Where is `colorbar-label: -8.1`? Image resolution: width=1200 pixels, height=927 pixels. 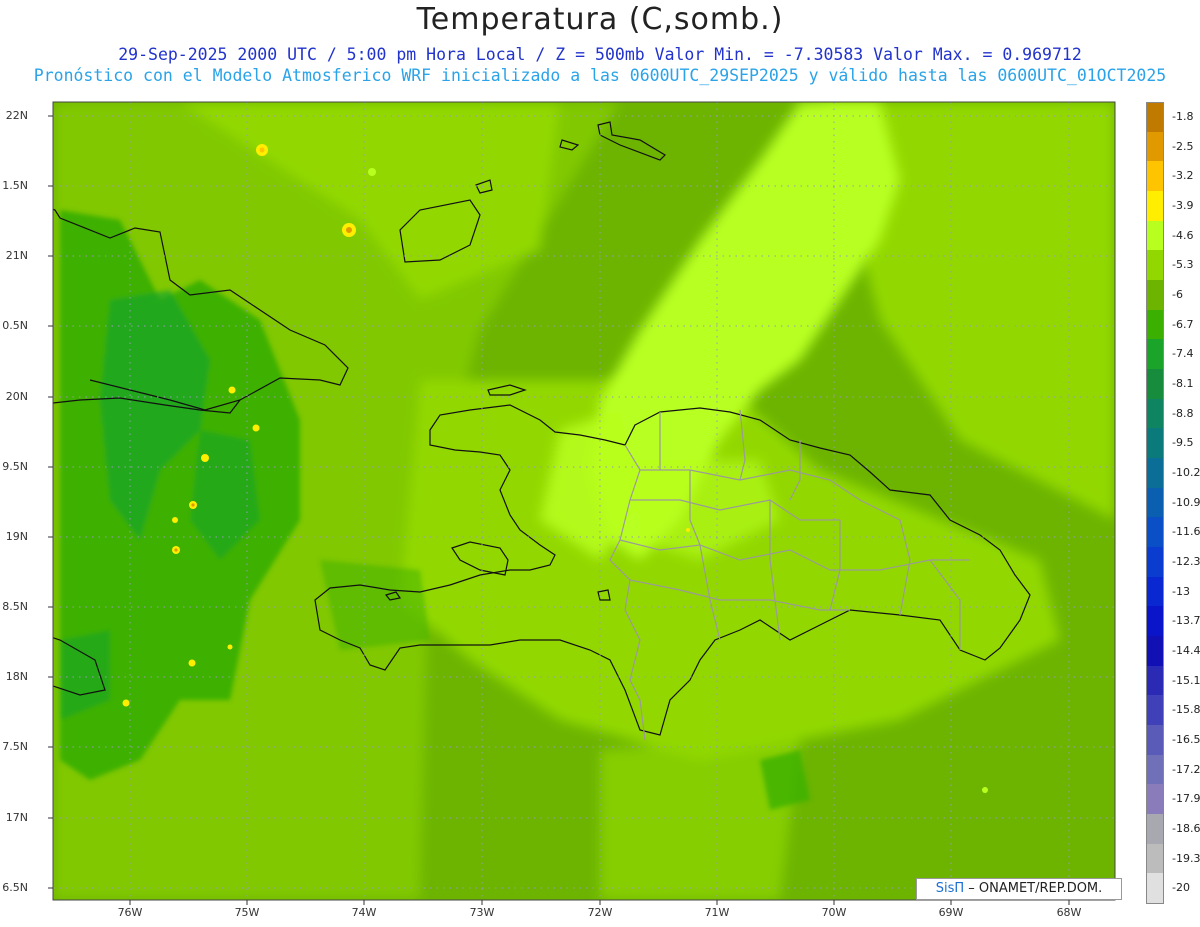
colorbar-label: -8.1 is located at coordinates (1183, 383).